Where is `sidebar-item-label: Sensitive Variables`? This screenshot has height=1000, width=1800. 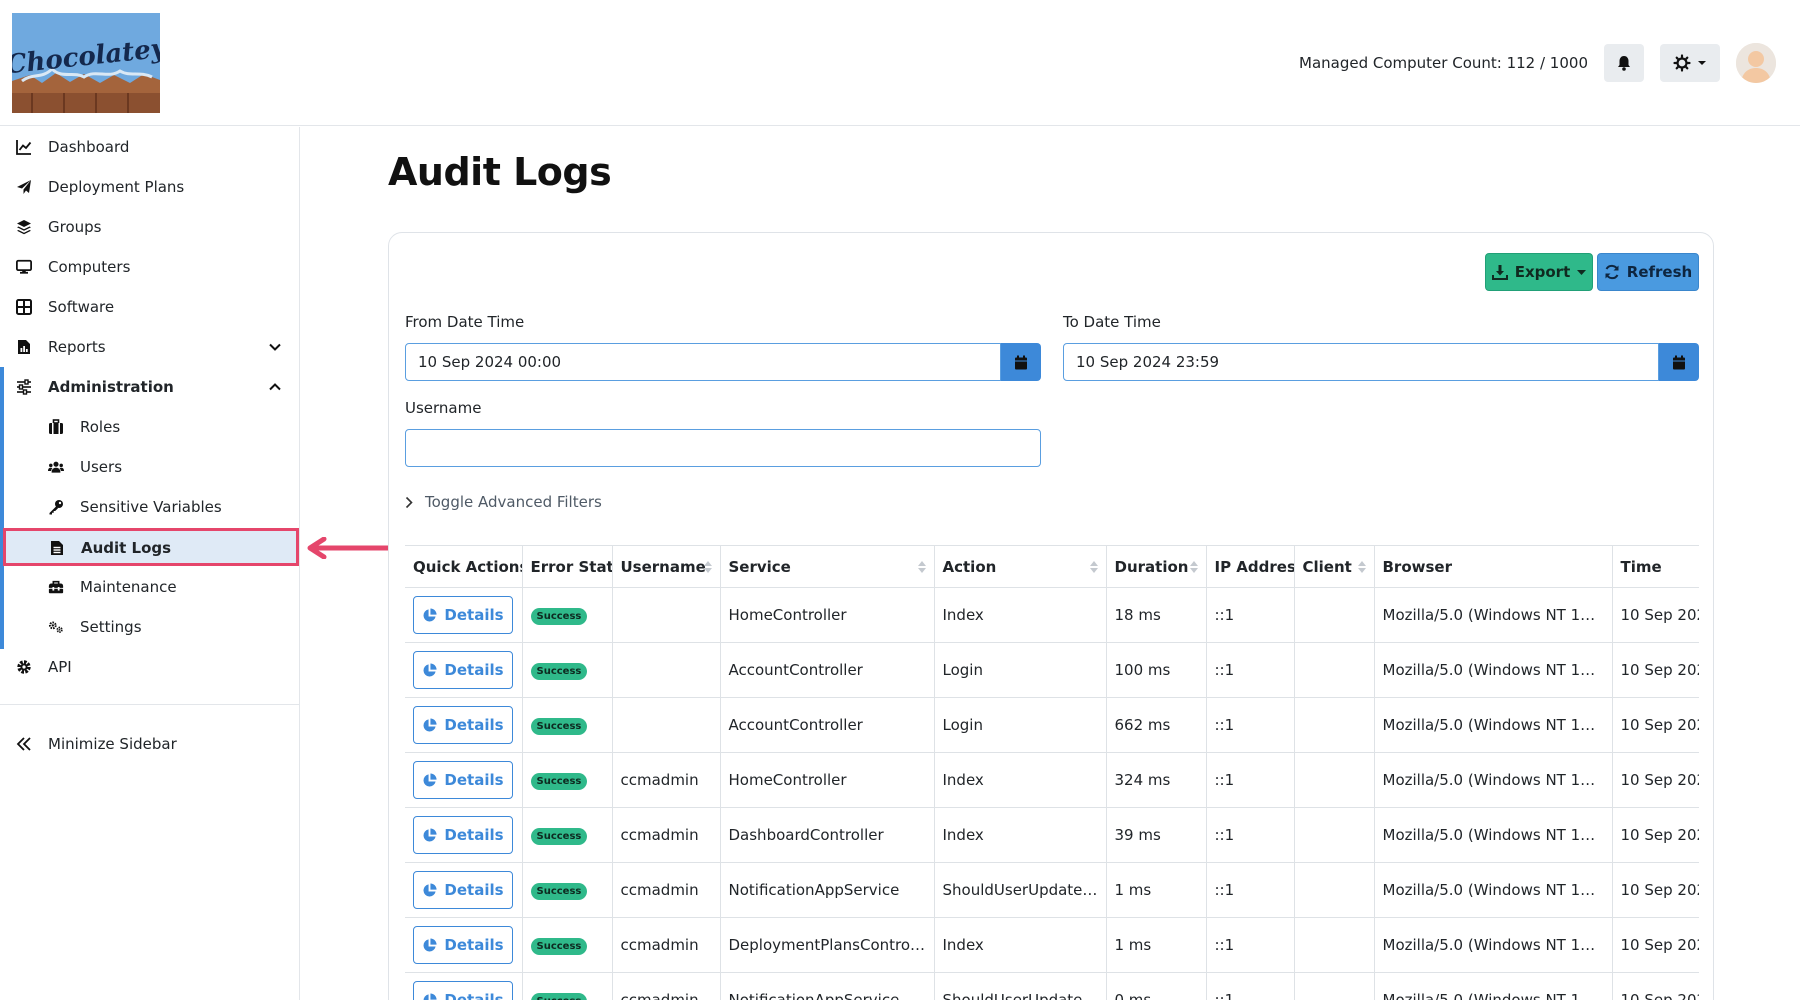
sidebar-item-label: Sensitive Variables is located at coordinates (151, 507).